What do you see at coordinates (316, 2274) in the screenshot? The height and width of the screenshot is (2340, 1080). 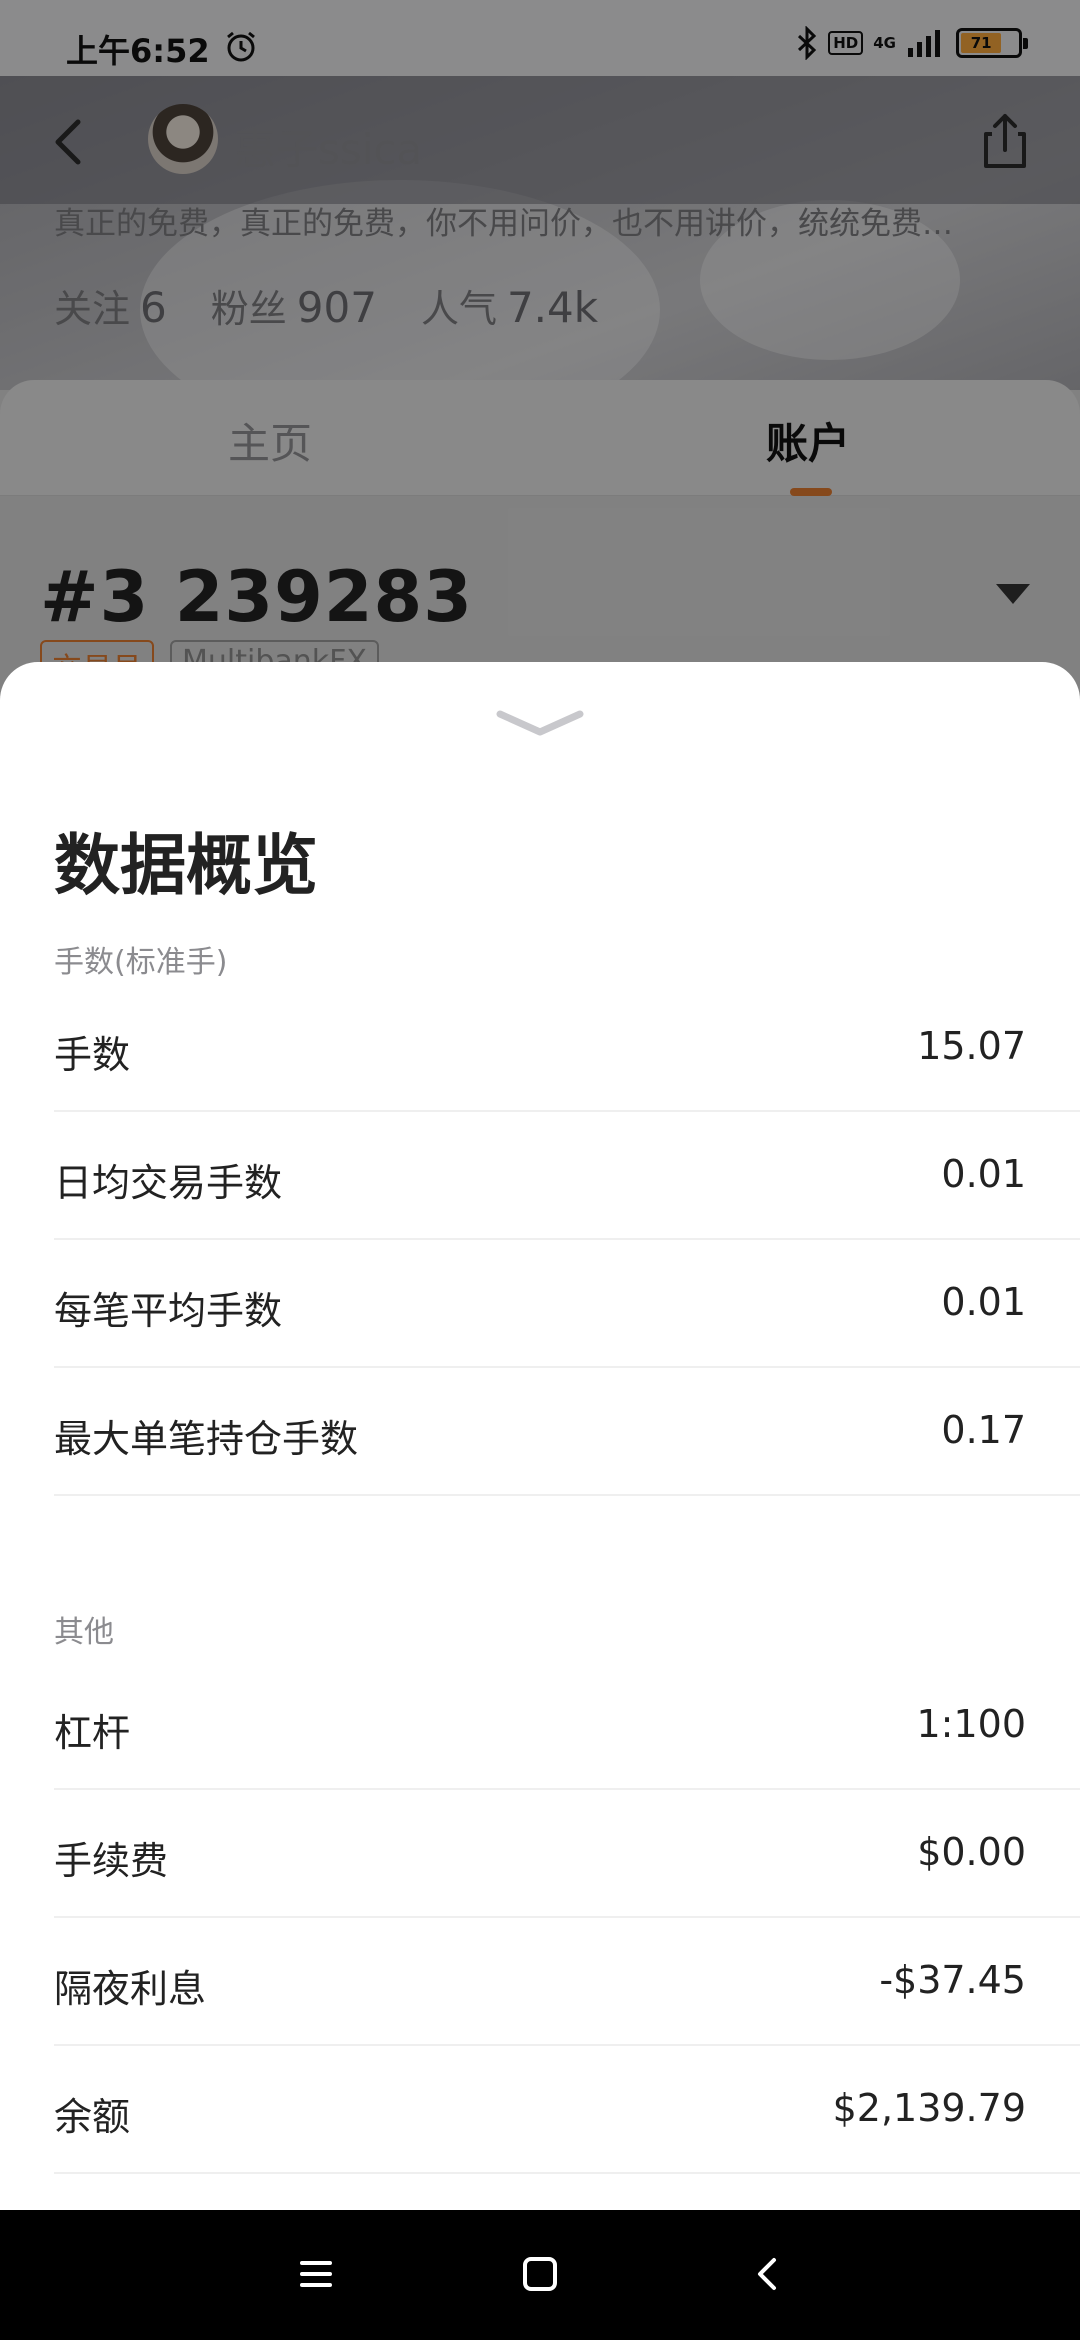 I see `menu-icon` at bounding box center [316, 2274].